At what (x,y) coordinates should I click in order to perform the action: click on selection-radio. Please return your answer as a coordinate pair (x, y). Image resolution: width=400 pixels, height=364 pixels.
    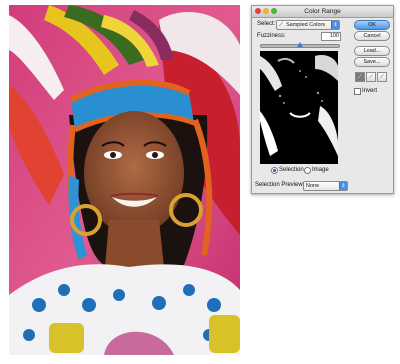
    Looking at the image, I should click on (274, 170).